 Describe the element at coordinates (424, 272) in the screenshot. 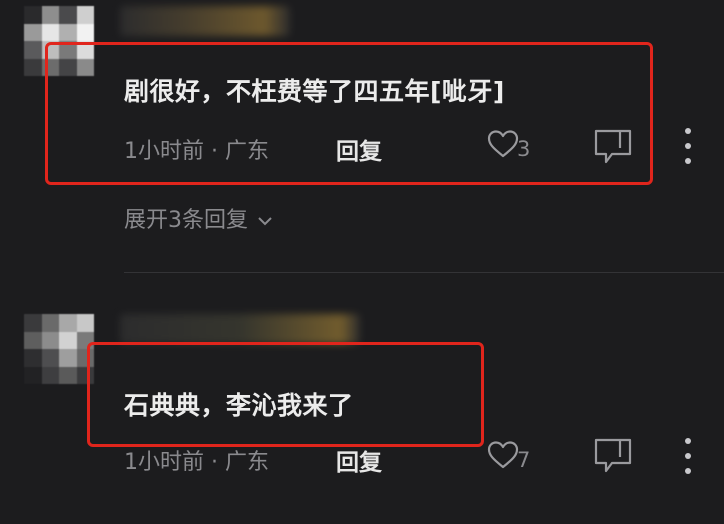

I see `comment-divider` at that location.